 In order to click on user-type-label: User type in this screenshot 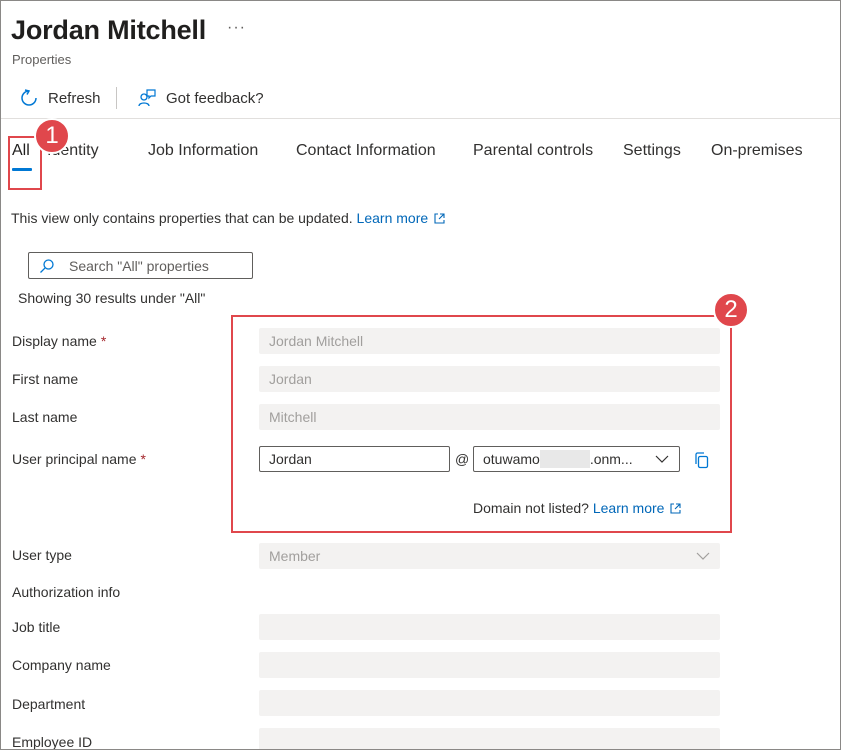, I will do `click(42, 555)`.